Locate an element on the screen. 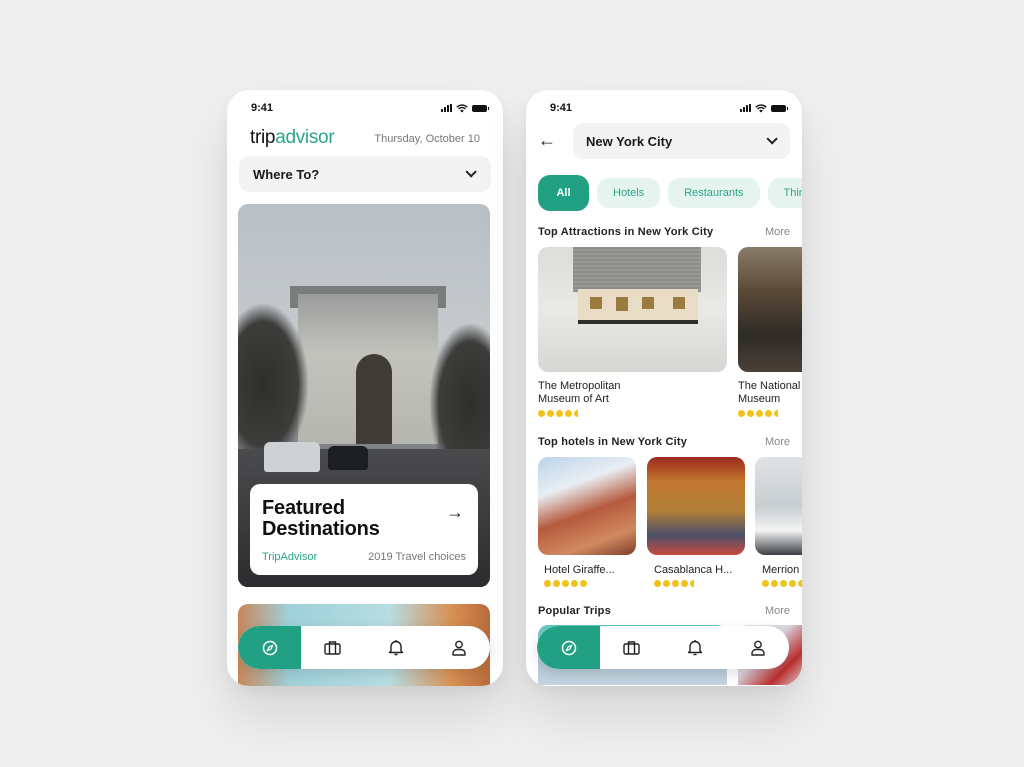 This screenshot has height=767, width=1024. back-arrow-icon: ← is located at coordinates (547, 140).